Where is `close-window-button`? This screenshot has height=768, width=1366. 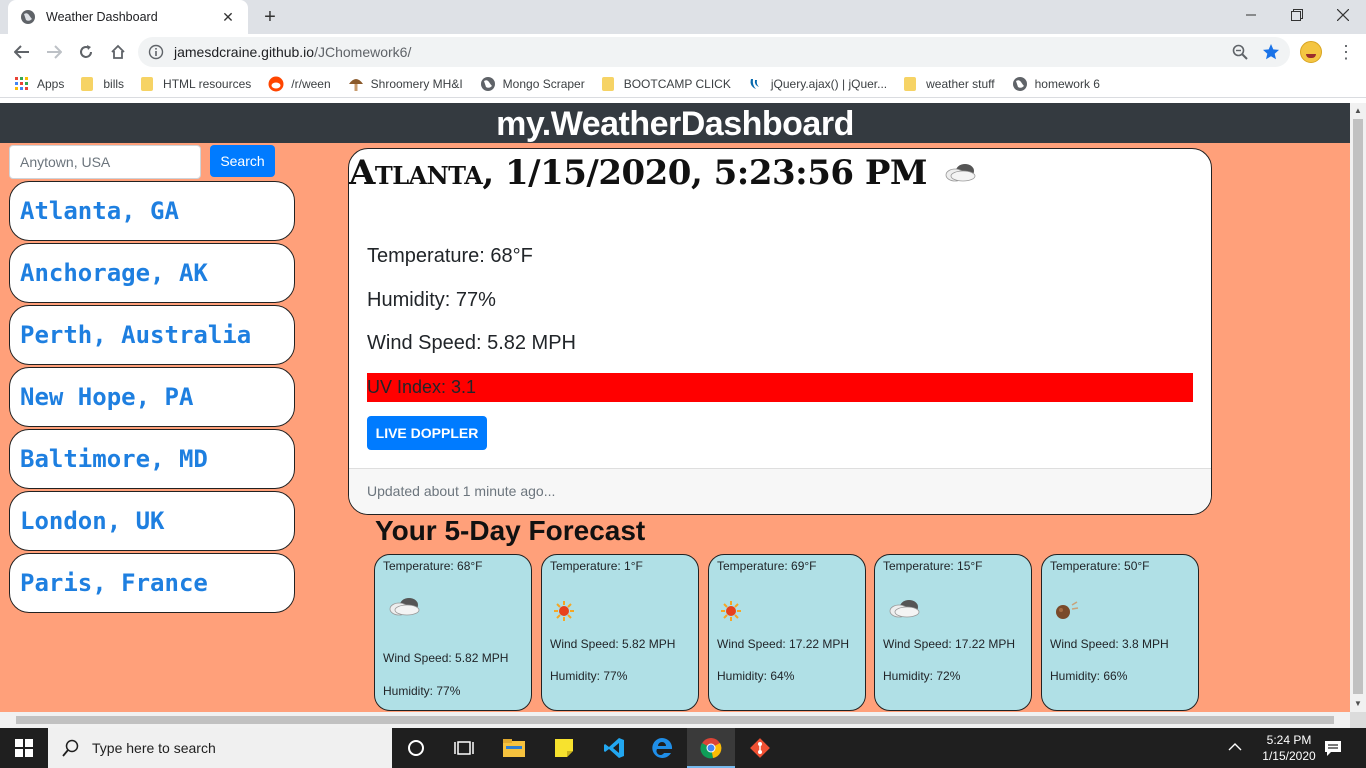
close-window-button is located at coordinates (1343, 15).